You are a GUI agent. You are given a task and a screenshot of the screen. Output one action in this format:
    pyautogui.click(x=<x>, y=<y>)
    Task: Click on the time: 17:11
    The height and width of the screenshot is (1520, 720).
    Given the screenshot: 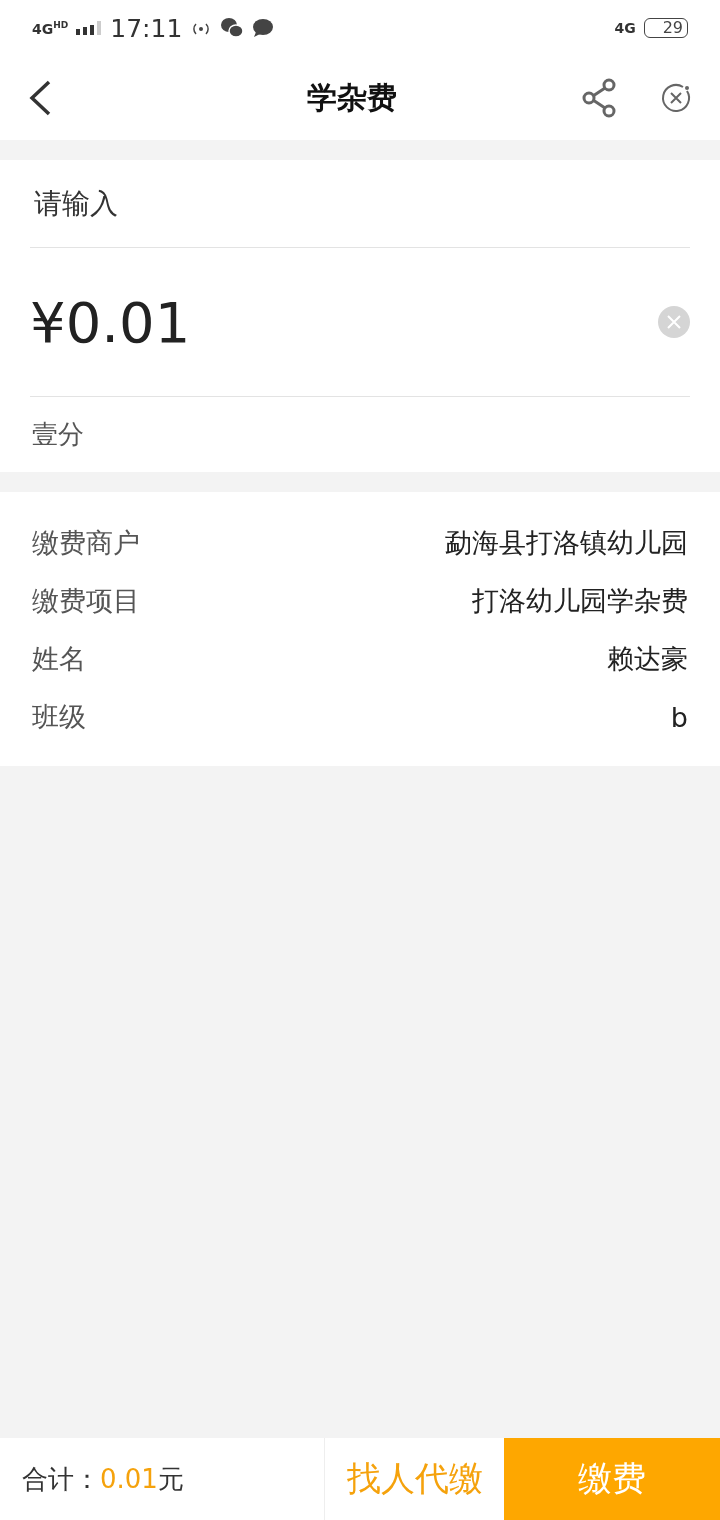 What is the action you would take?
    pyautogui.click(x=146, y=28)
    